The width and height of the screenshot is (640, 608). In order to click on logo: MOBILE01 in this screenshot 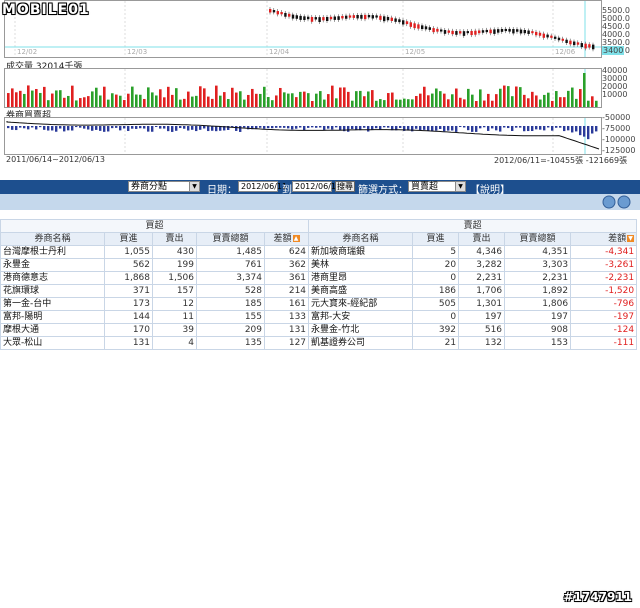, I will do `click(46, 10)`.